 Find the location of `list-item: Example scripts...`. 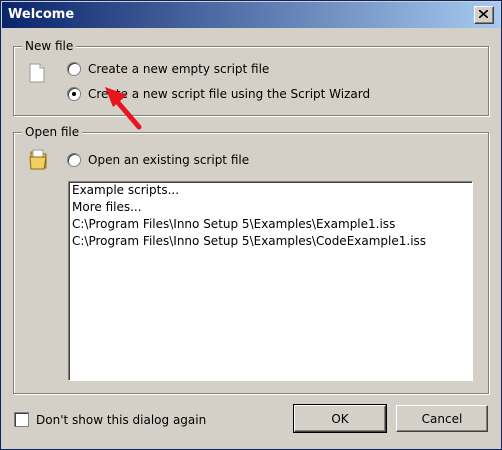

list-item: Example scripts... is located at coordinates (270, 190).